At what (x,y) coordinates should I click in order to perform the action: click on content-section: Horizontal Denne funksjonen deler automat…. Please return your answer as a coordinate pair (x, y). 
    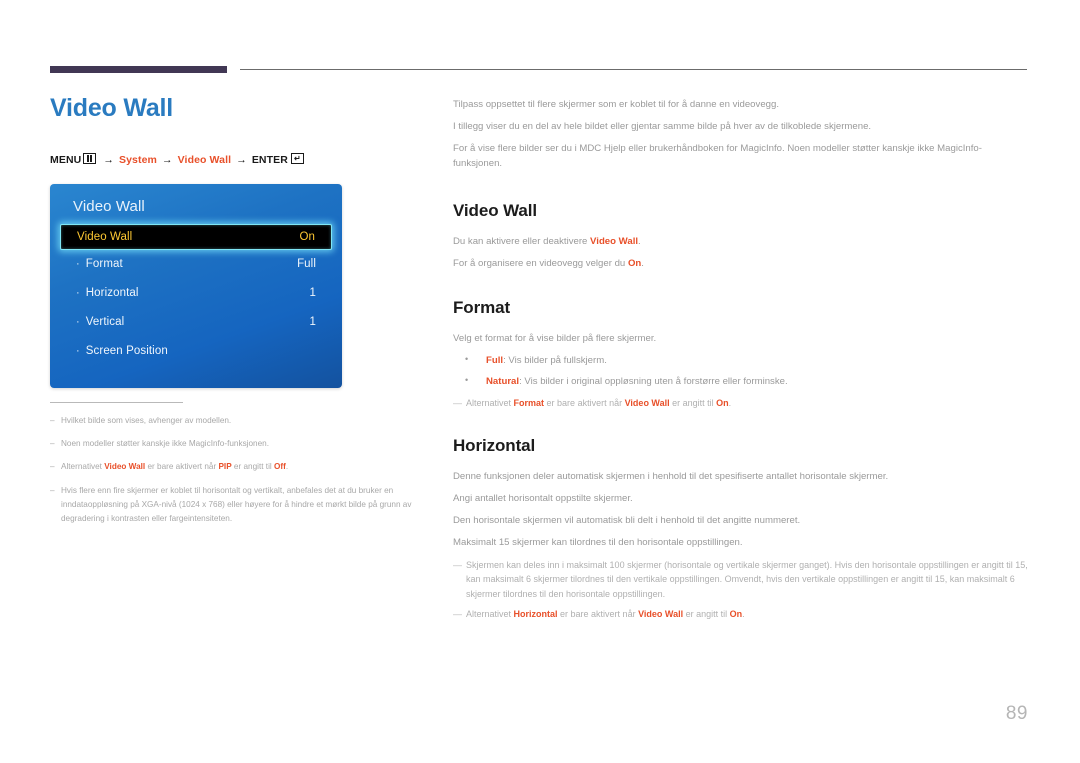
    Looking at the image, I should click on (740, 529).